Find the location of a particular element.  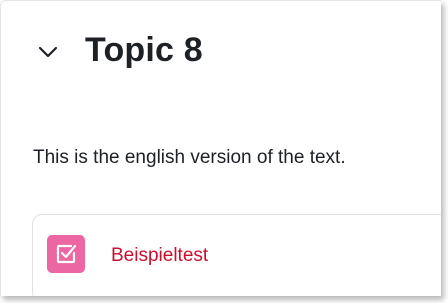

section-title: Topic 8 is located at coordinates (144, 50).